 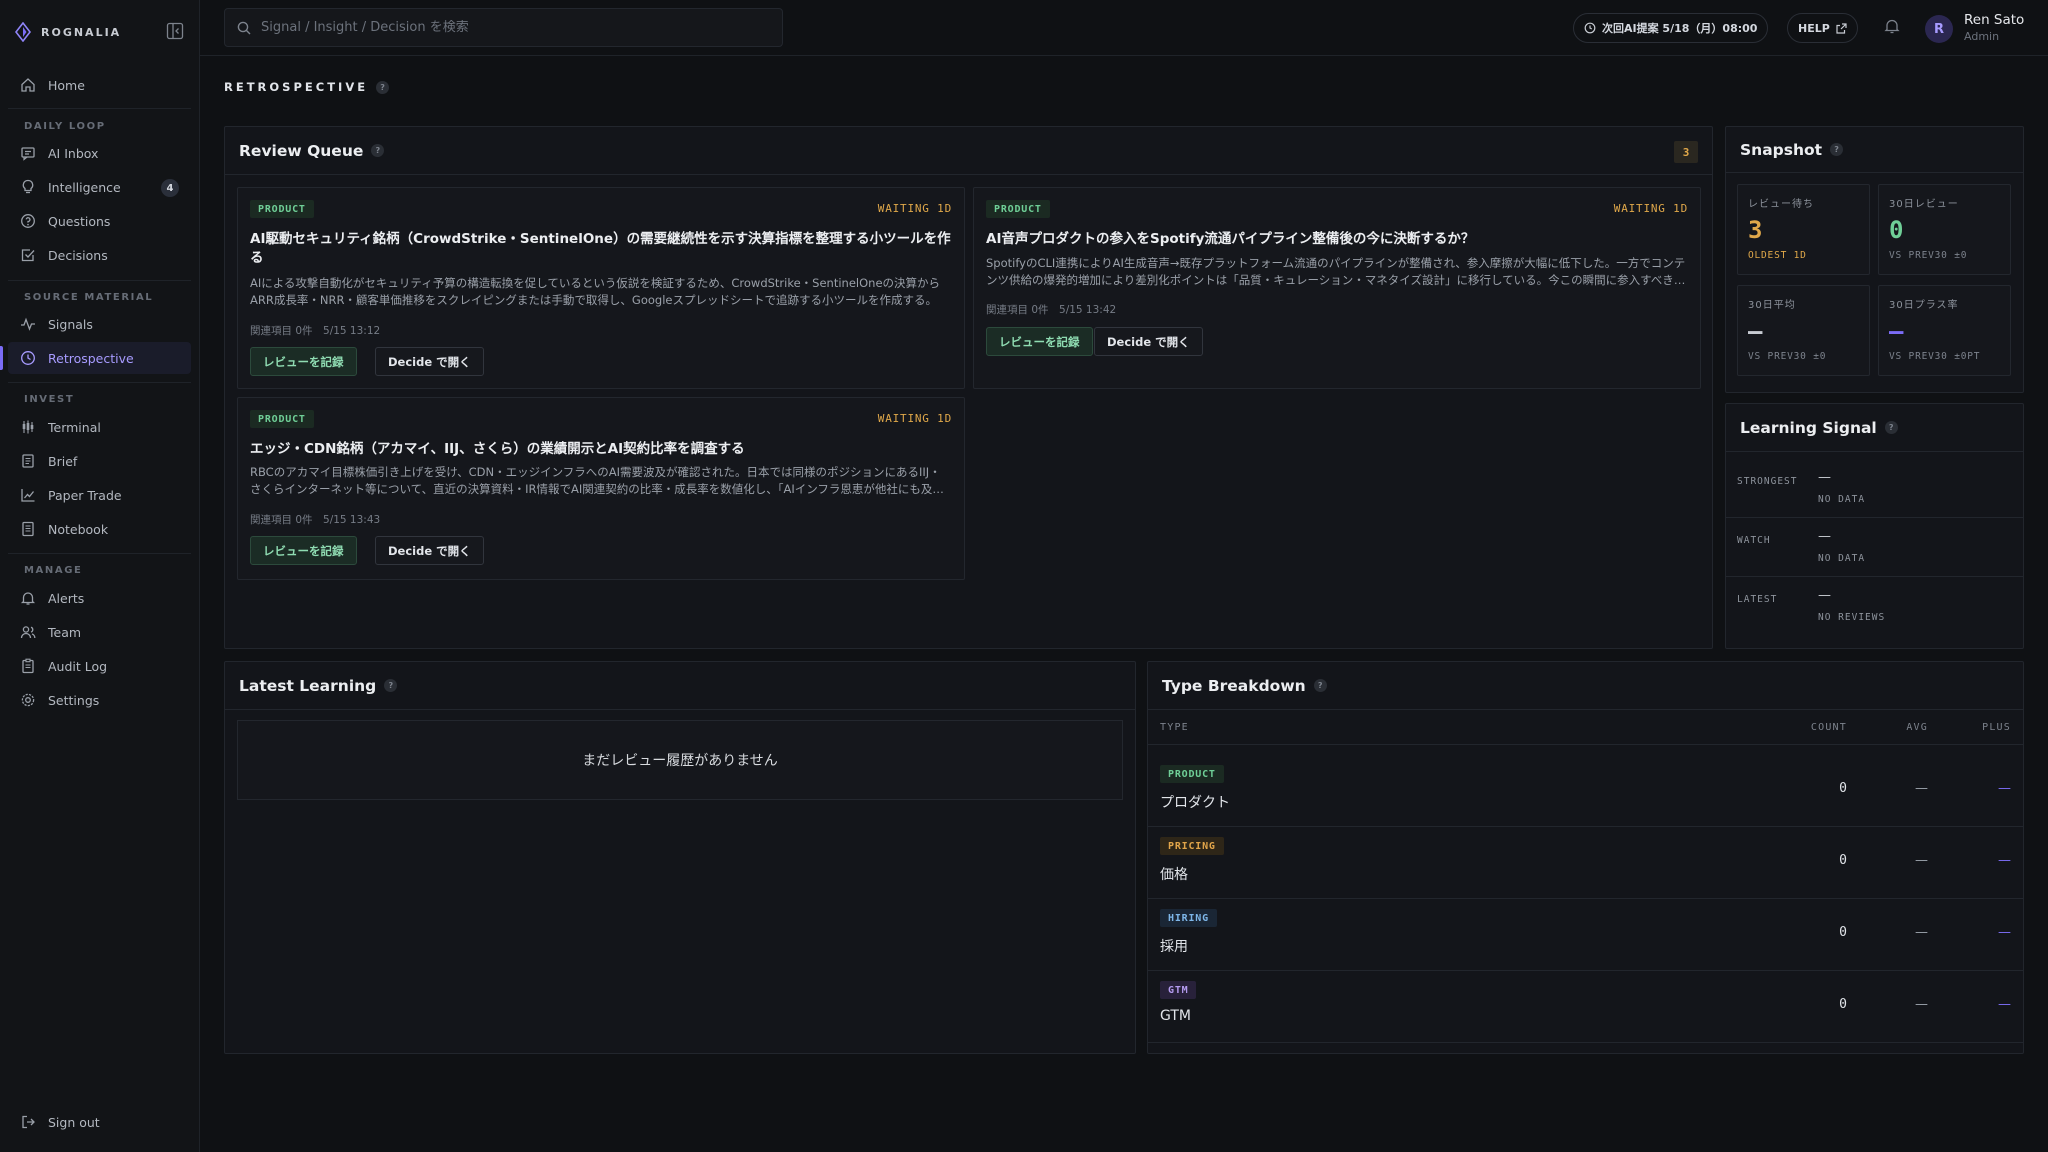 What do you see at coordinates (99, 108) in the screenshot?
I see `divider` at bounding box center [99, 108].